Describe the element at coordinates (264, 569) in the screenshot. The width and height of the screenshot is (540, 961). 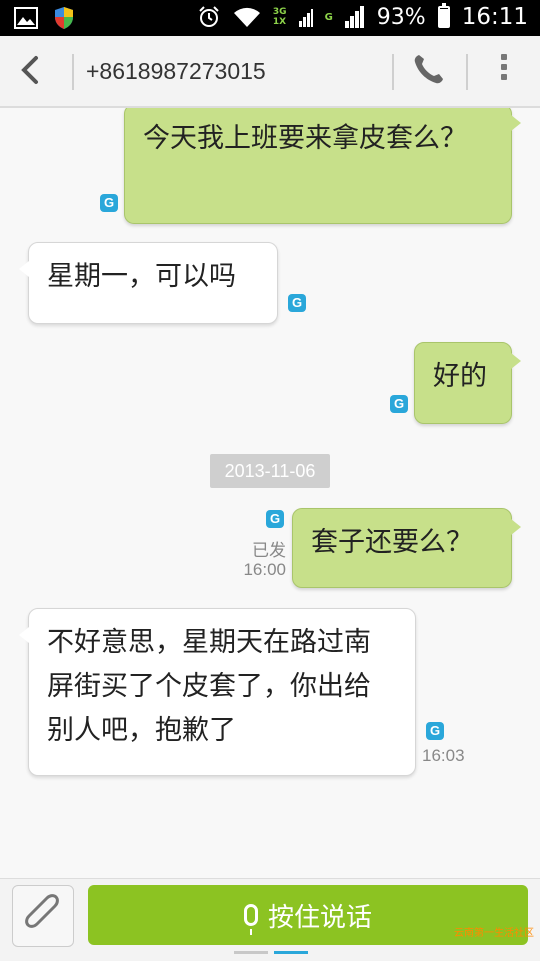
I see `message-time: 16:00` at that location.